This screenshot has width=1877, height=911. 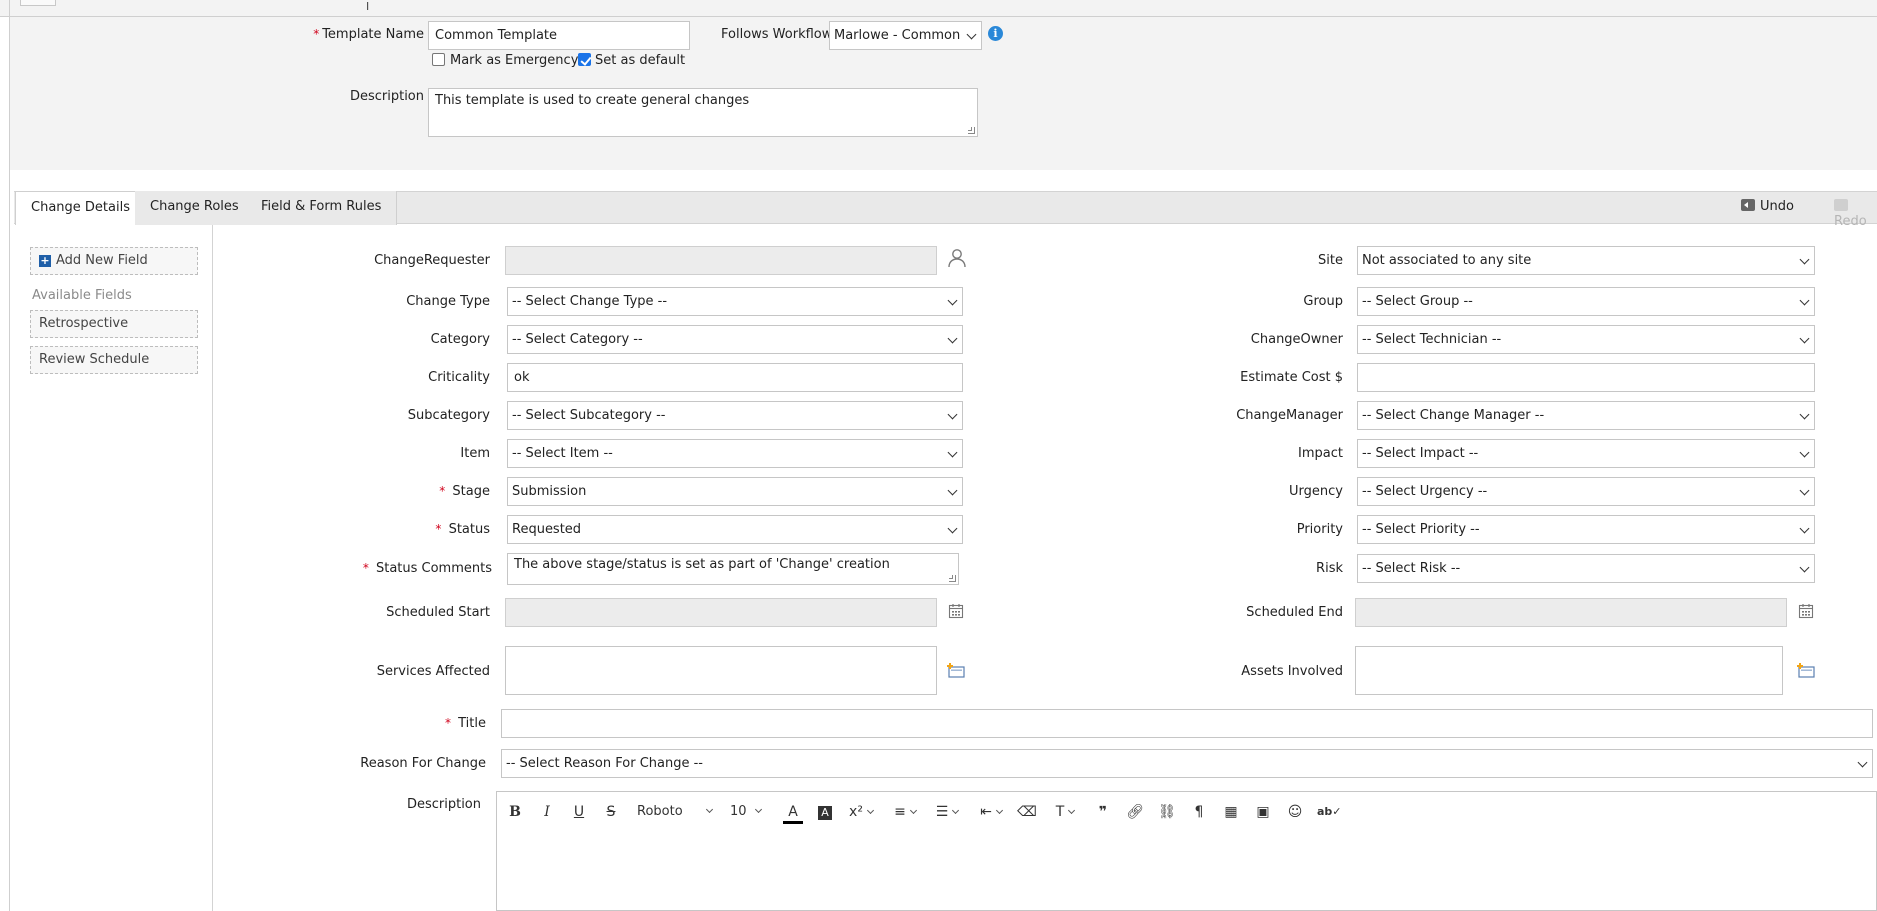 What do you see at coordinates (995, 33) in the screenshot?
I see `info-icon: i` at bounding box center [995, 33].